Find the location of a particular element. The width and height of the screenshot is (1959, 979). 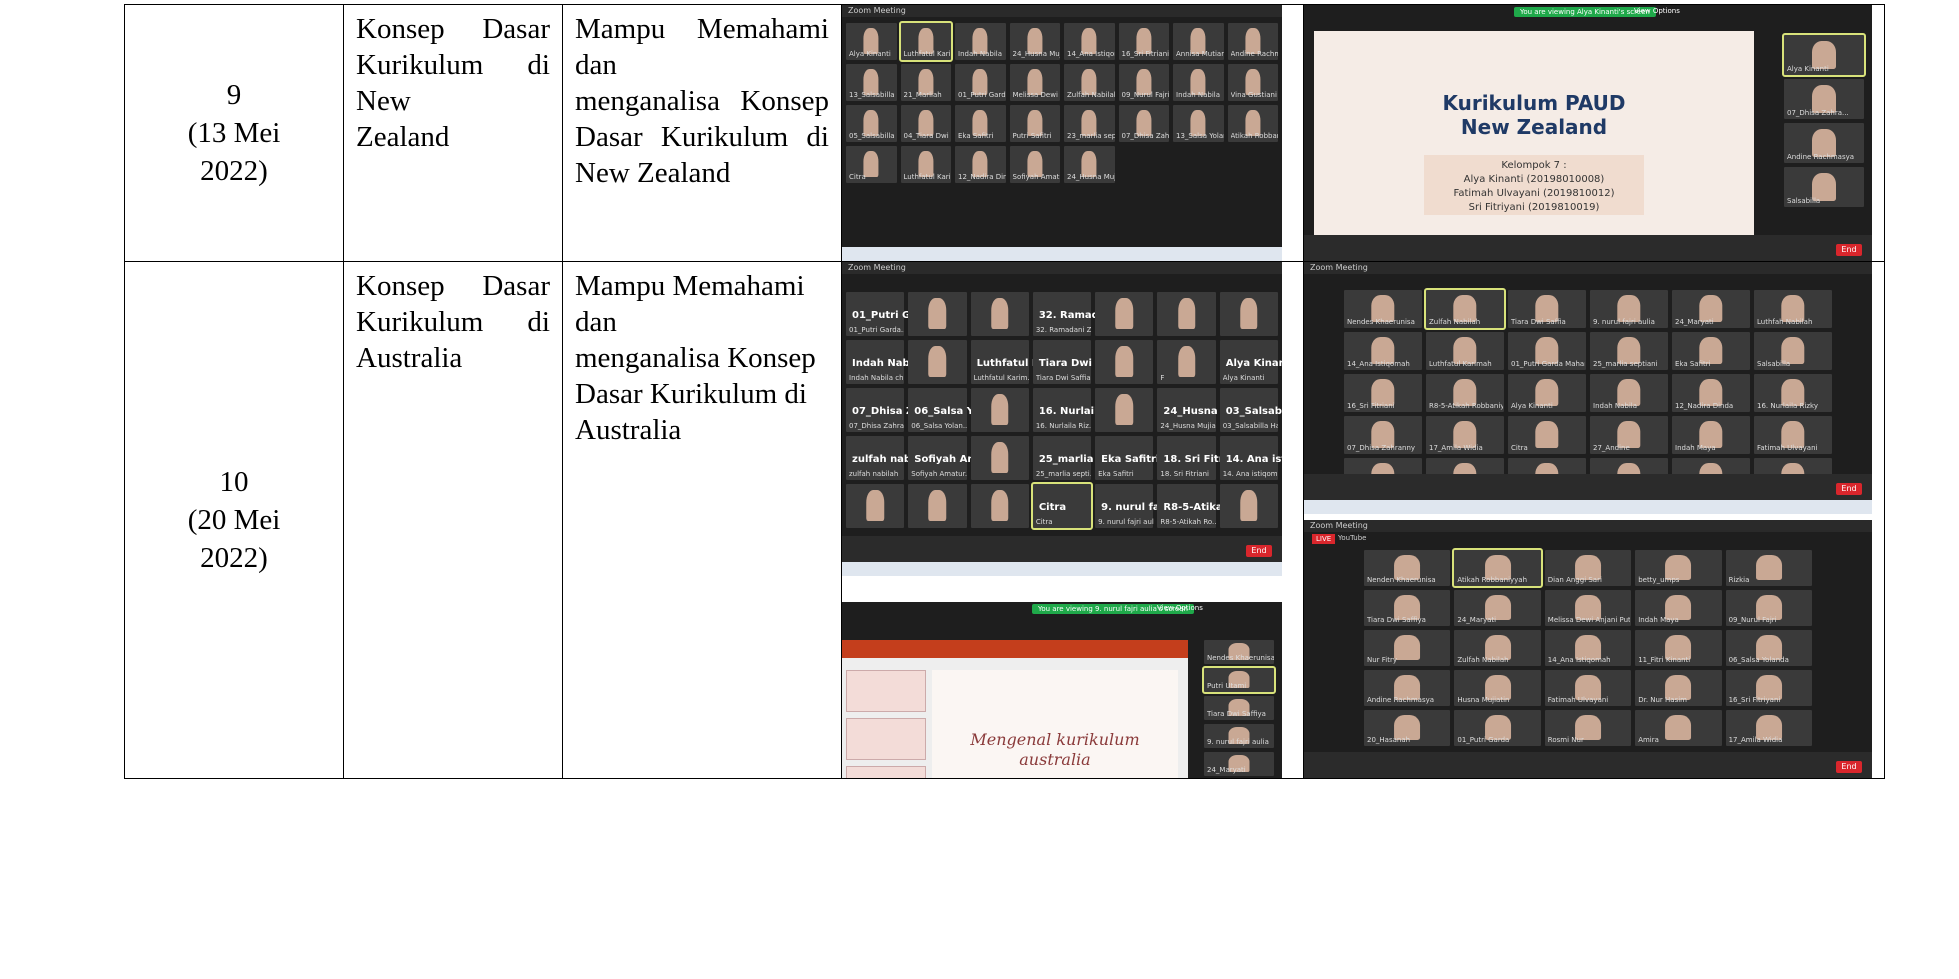

participant-tile: 01_Putri Garda Maharani is located at coordinates (1547, 351).